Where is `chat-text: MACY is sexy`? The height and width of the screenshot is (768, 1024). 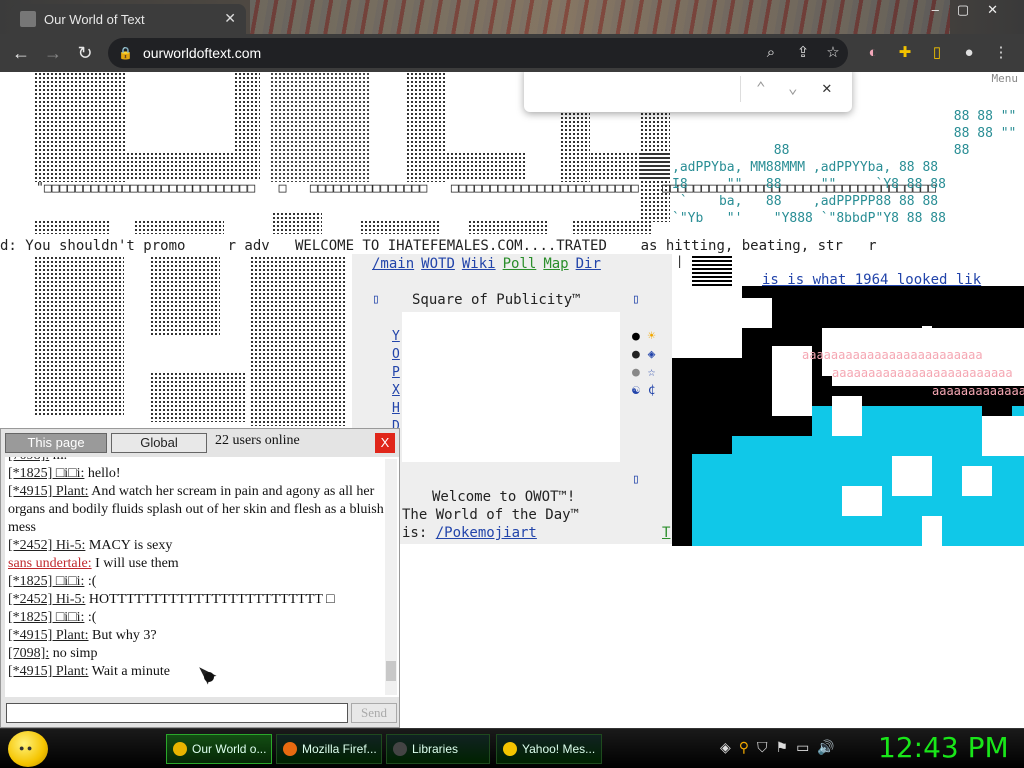 chat-text: MACY is sexy is located at coordinates (129, 545).